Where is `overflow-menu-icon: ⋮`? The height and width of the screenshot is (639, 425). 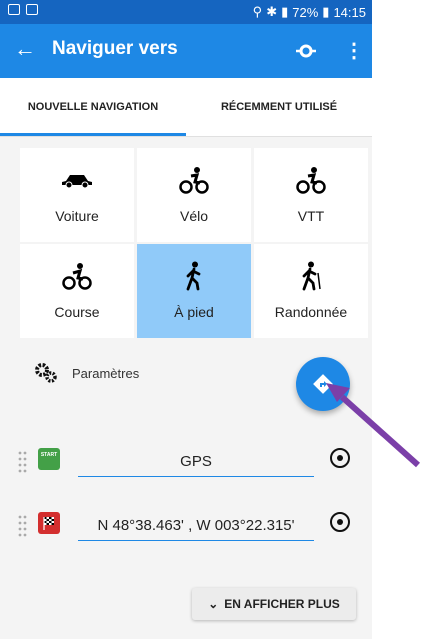
overflow-menu-icon: ⋮ is located at coordinates (354, 50).